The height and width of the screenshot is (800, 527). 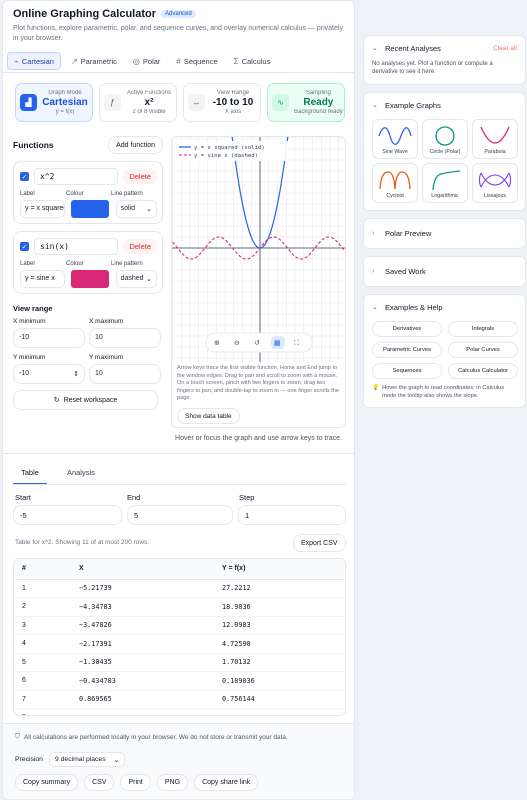 I want to click on example-lissajous: Lissajous, so click(x=495, y=183).